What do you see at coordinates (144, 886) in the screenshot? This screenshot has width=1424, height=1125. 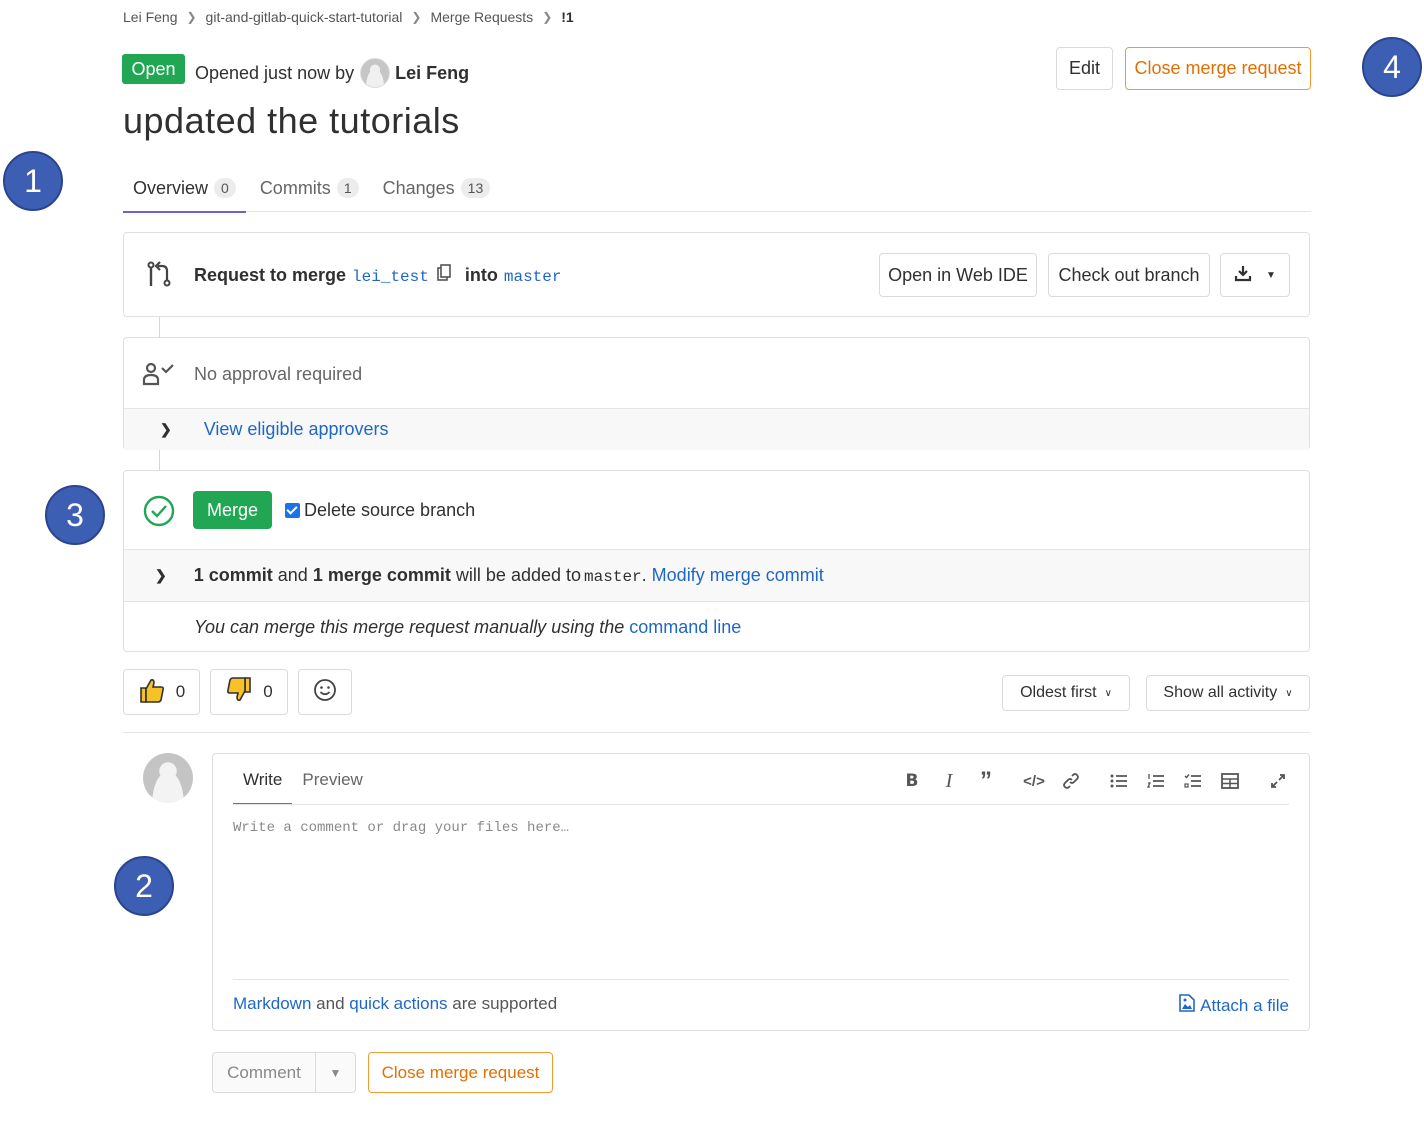 I see `callout-2: 2` at bounding box center [144, 886].